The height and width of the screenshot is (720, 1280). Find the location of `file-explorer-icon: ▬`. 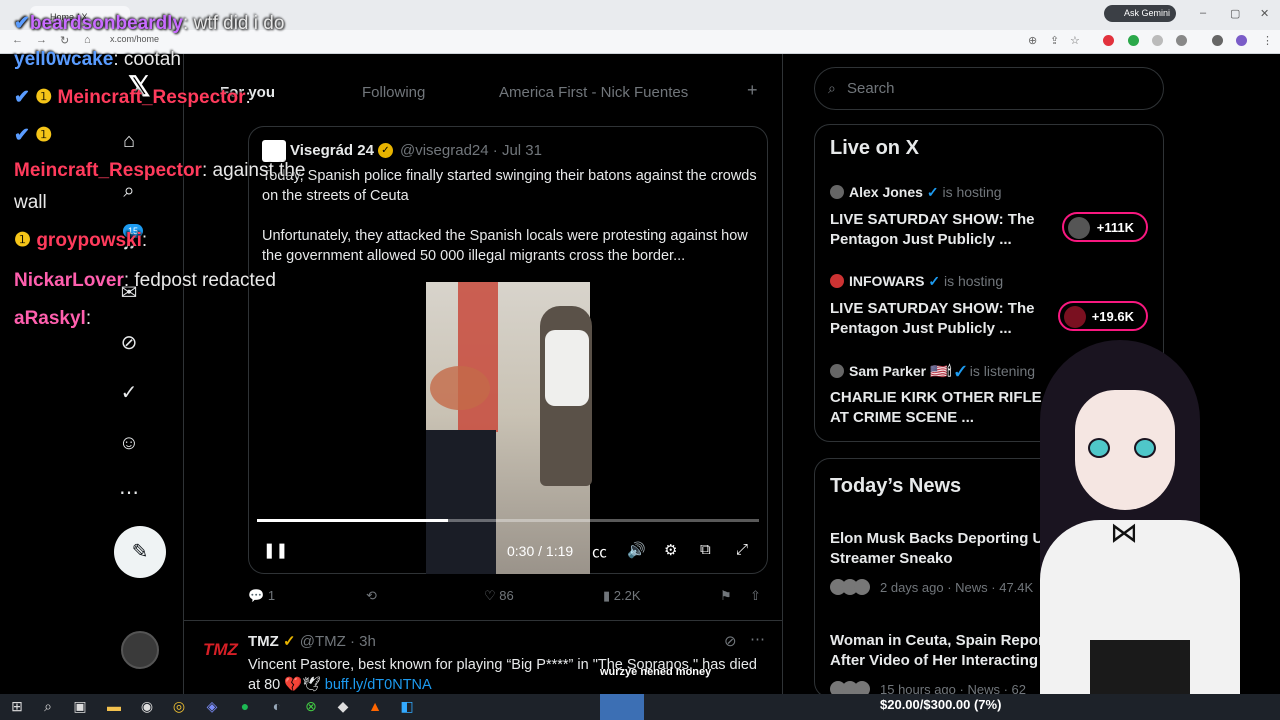

file-explorer-icon: ▬ is located at coordinates (114, 706).